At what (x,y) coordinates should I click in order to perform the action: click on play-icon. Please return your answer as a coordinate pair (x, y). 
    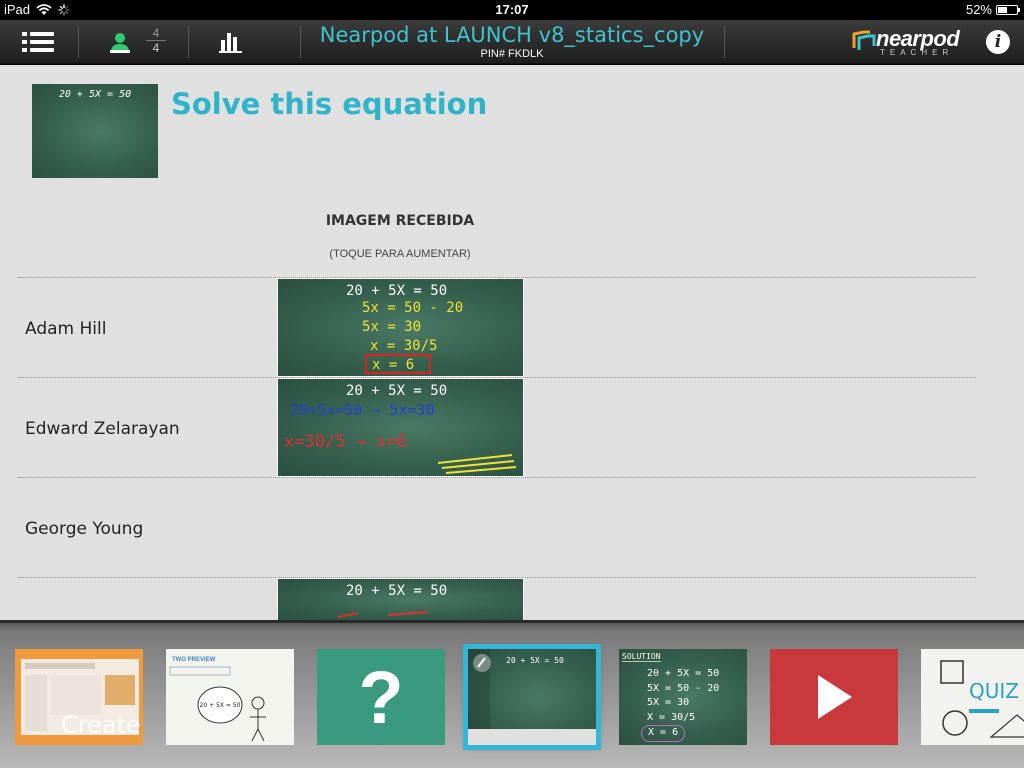
    Looking at the image, I should click on (835, 697).